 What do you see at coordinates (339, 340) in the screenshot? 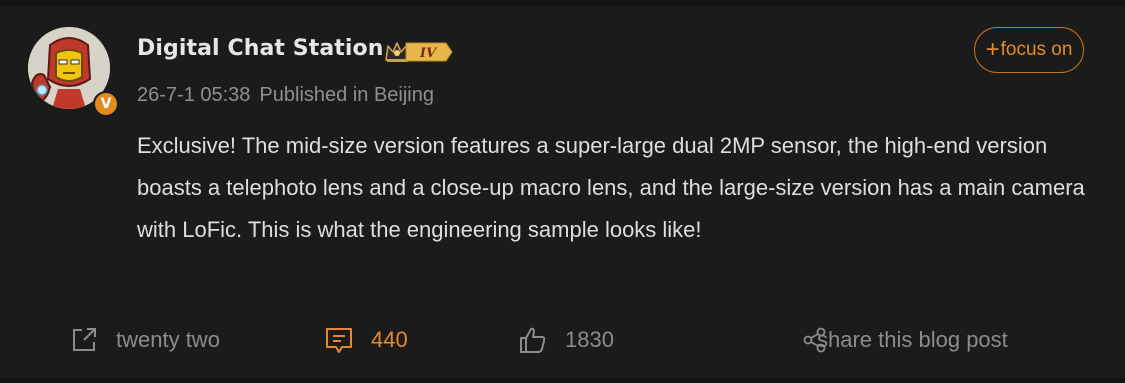
I see `comment-icon` at bounding box center [339, 340].